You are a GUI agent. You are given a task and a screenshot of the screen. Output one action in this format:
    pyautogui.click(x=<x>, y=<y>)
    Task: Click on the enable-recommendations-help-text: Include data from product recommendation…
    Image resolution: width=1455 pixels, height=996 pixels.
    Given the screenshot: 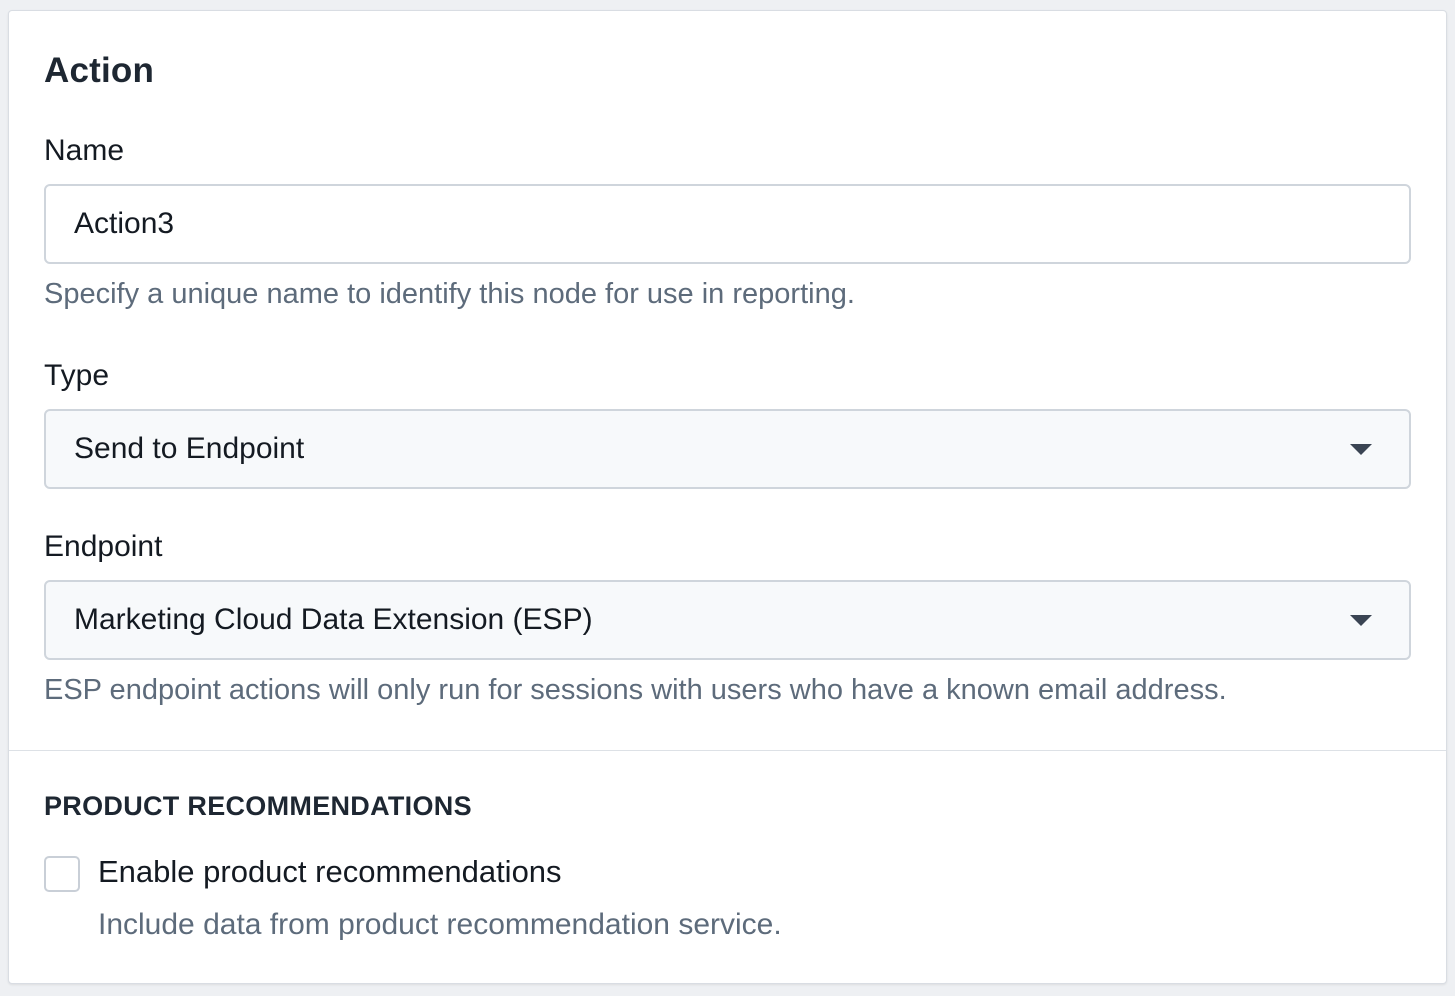 What is the action you would take?
    pyautogui.click(x=440, y=924)
    